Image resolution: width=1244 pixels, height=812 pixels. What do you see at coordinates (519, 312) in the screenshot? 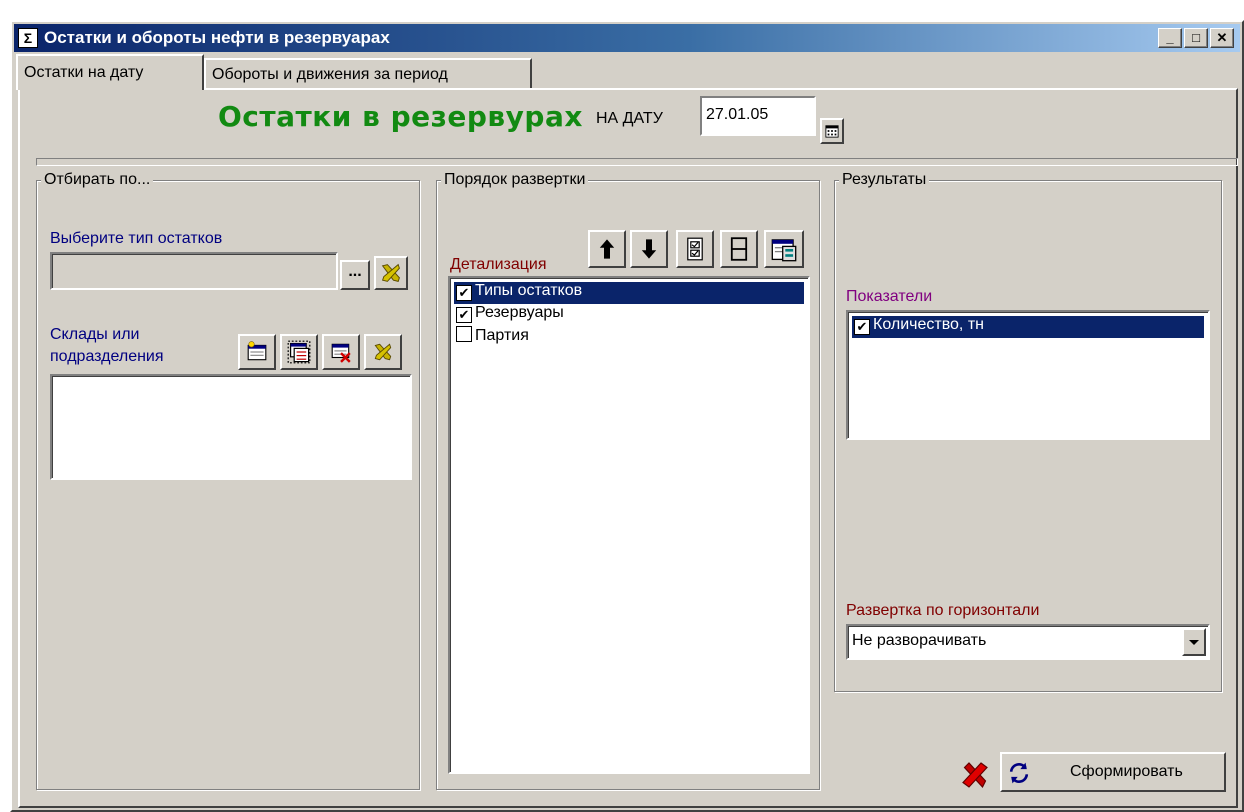
I see `list-item-label: Резервуары` at bounding box center [519, 312].